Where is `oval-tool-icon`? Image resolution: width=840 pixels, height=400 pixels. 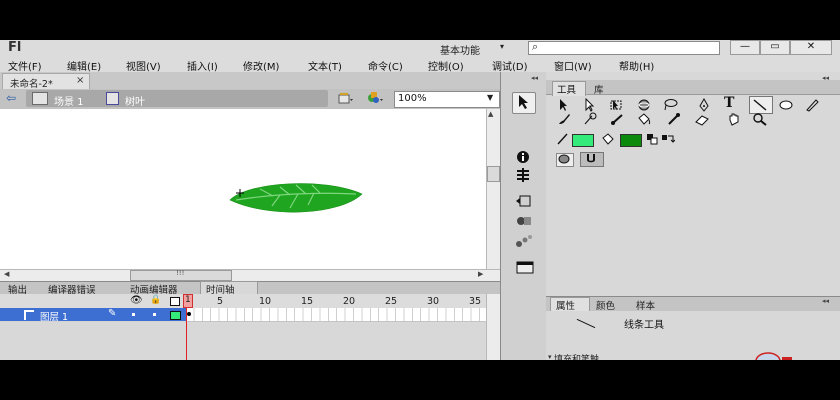 oval-tool-icon is located at coordinates (786, 105).